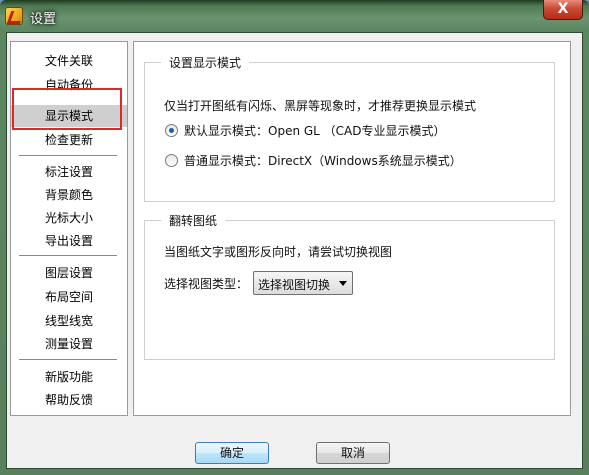  I want to click on view-type-dropdown: 选择视图切换, so click(303, 283).